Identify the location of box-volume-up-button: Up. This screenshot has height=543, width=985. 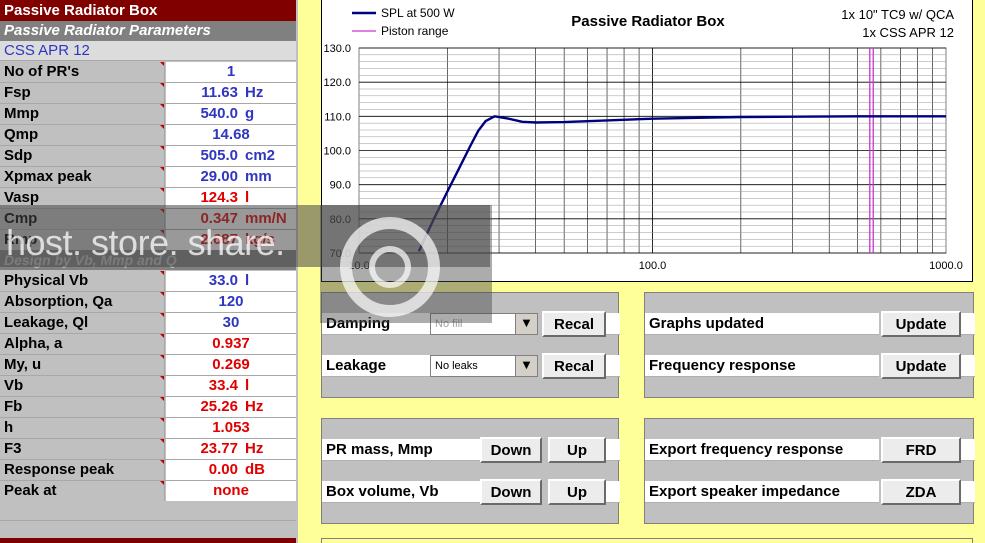
(577, 492).